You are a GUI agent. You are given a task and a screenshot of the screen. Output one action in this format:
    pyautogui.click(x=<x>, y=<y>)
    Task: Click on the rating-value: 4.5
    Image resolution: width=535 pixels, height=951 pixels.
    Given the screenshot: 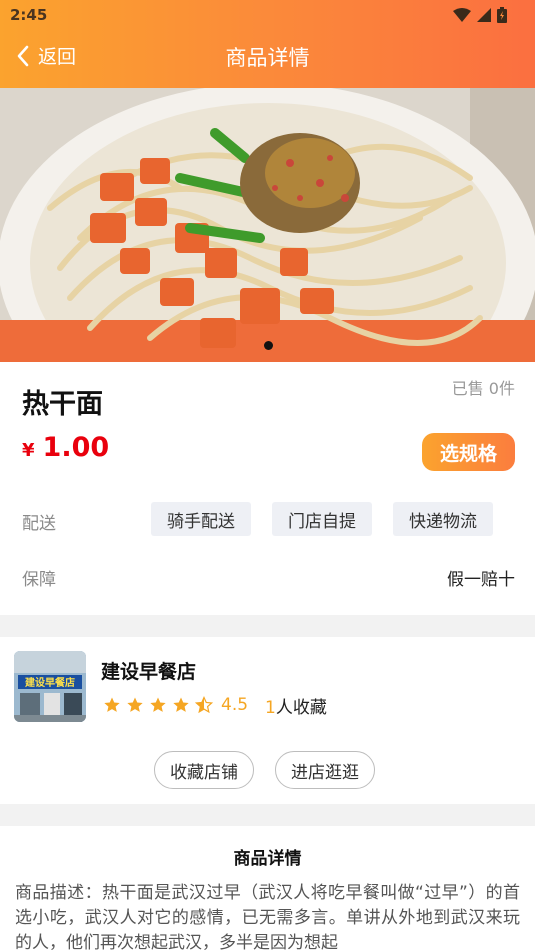 What is the action you would take?
    pyautogui.click(x=235, y=705)
    